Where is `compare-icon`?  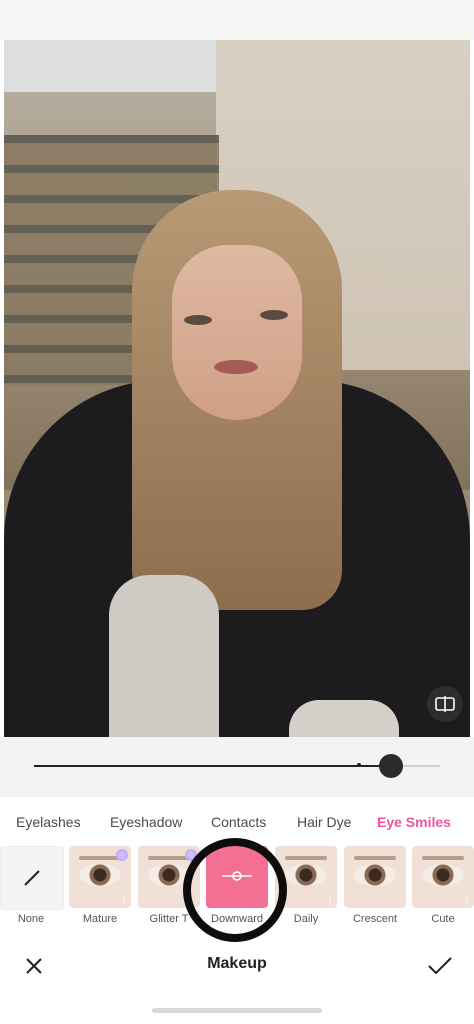 compare-icon is located at coordinates (445, 704).